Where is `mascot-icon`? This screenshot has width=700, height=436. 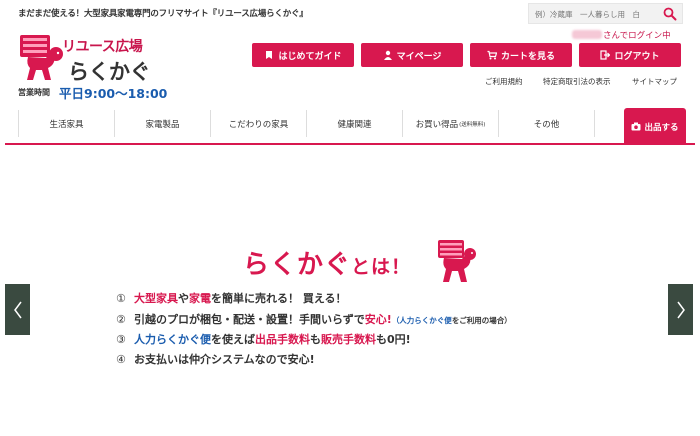 mascot-icon is located at coordinates (457, 261).